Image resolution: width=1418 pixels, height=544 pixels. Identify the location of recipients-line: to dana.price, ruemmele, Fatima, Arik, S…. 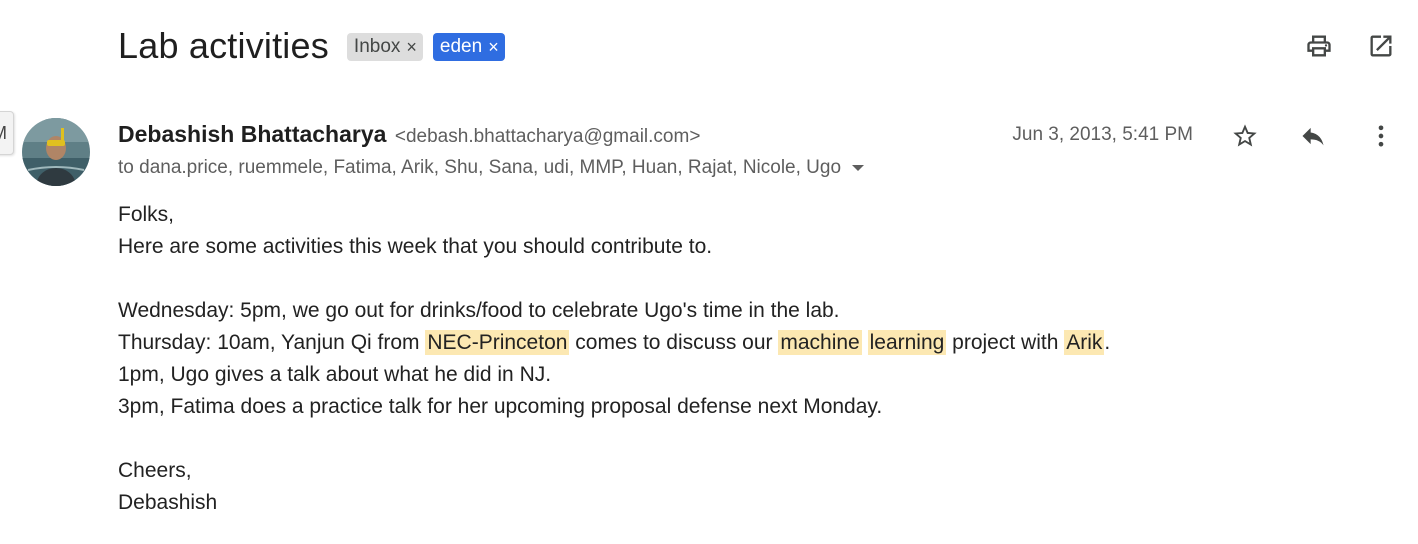
(491, 168).